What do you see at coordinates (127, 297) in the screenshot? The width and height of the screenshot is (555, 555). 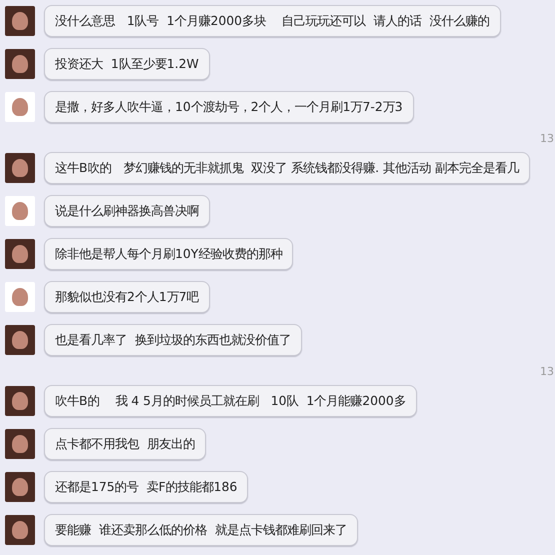 I see `message-bubble: 那貌似也没有2个人1万7吧` at bounding box center [127, 297].